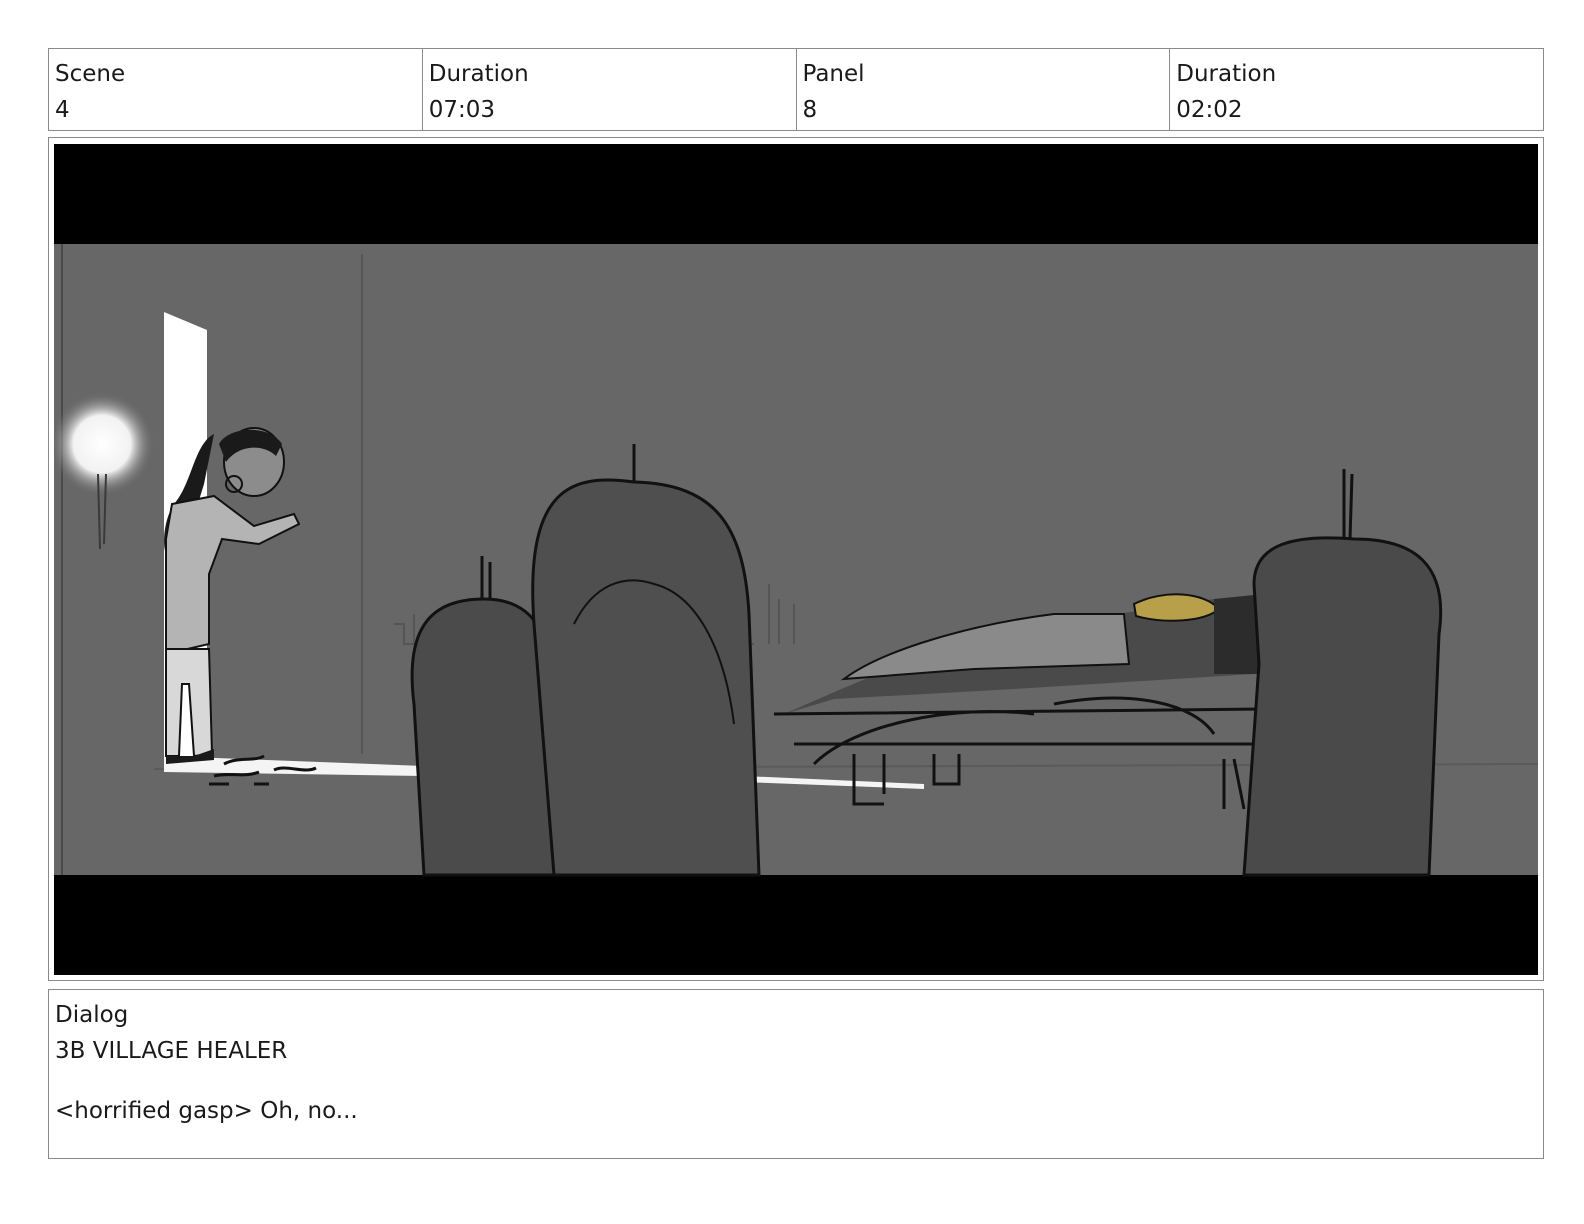  Describe the element at coordinates (462, 110) in the screenshot. I see `scene-duration-value: 07:03` at that location.